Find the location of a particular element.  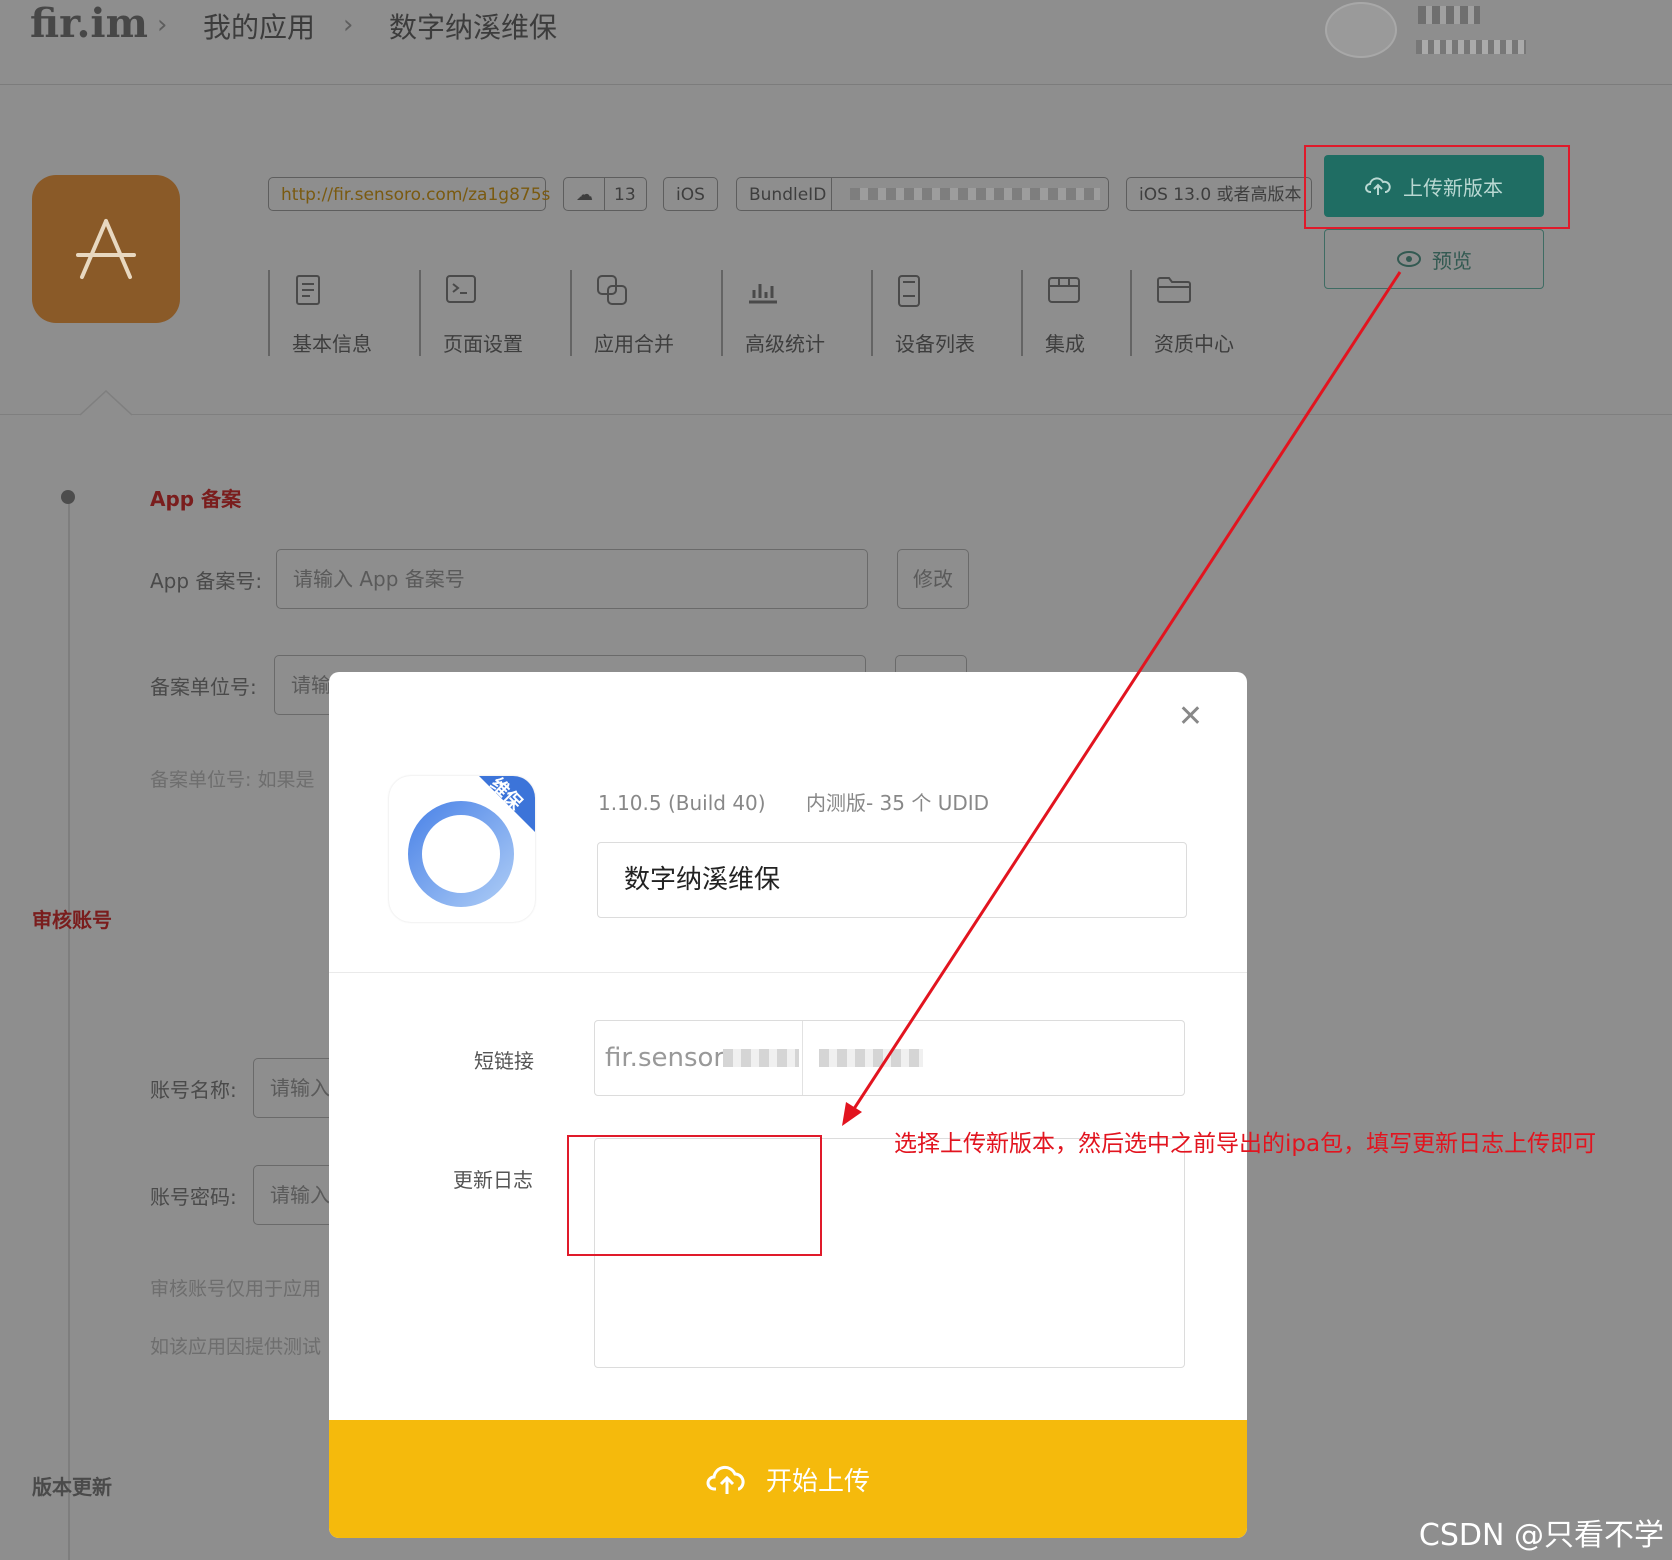

csdn-watermark: CSDN @只看不学 is located at coordinates (1541, 1535).